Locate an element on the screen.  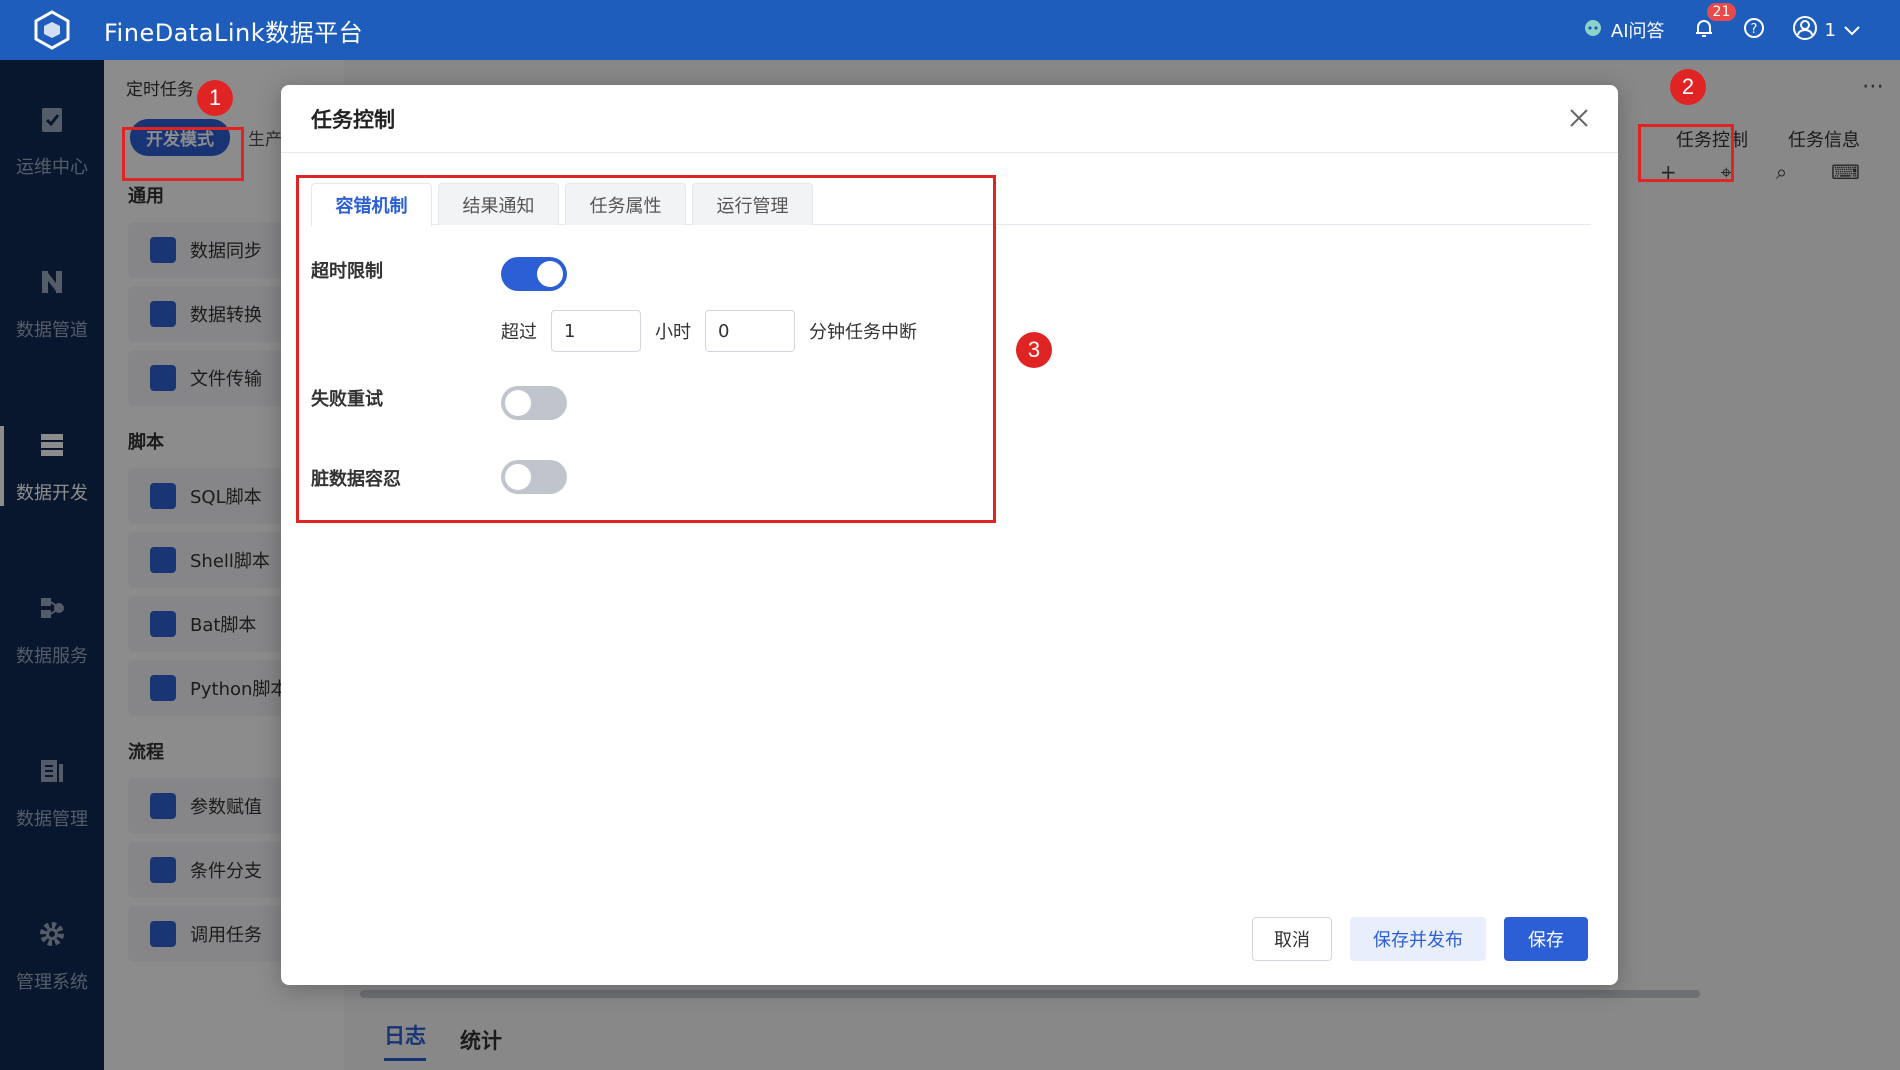
close-icon is located at coordinates (1579, 118).